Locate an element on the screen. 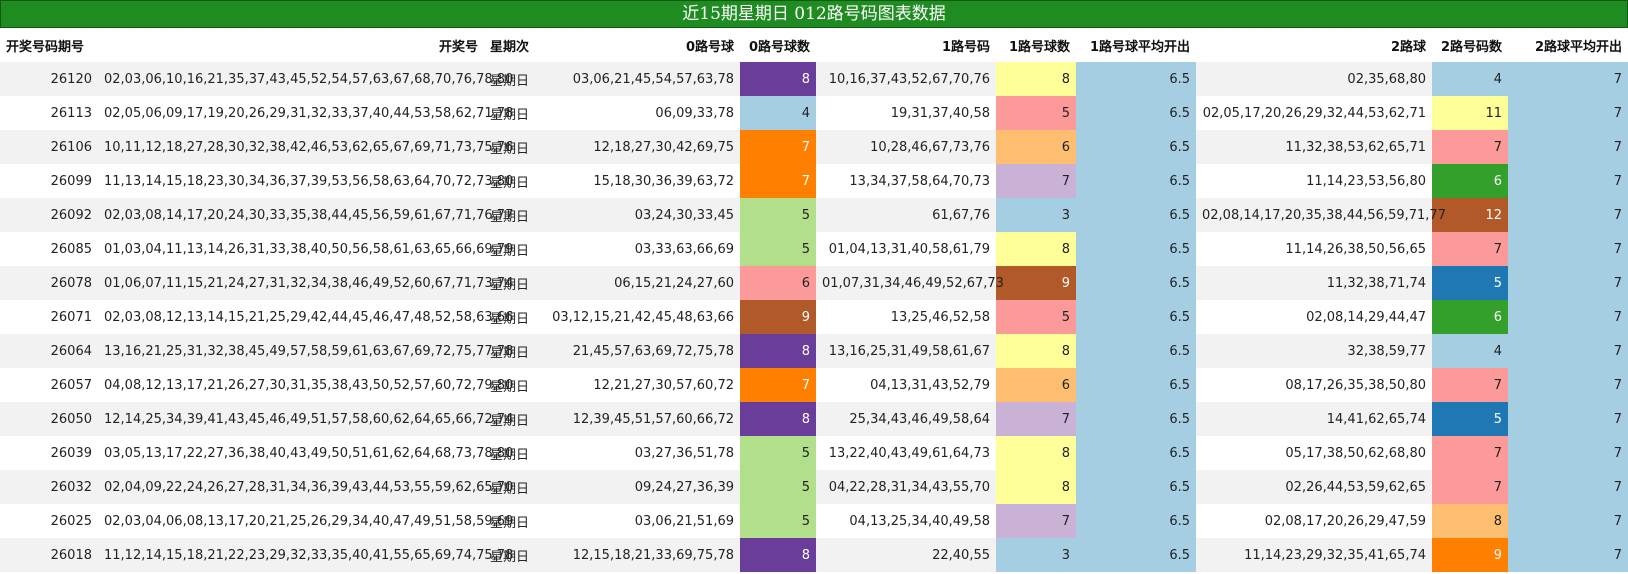 The height and width of the screenshot is (574, 1628). cell-route0-balls: 03,06,21,51,69 is located at coordinates (640, 521).